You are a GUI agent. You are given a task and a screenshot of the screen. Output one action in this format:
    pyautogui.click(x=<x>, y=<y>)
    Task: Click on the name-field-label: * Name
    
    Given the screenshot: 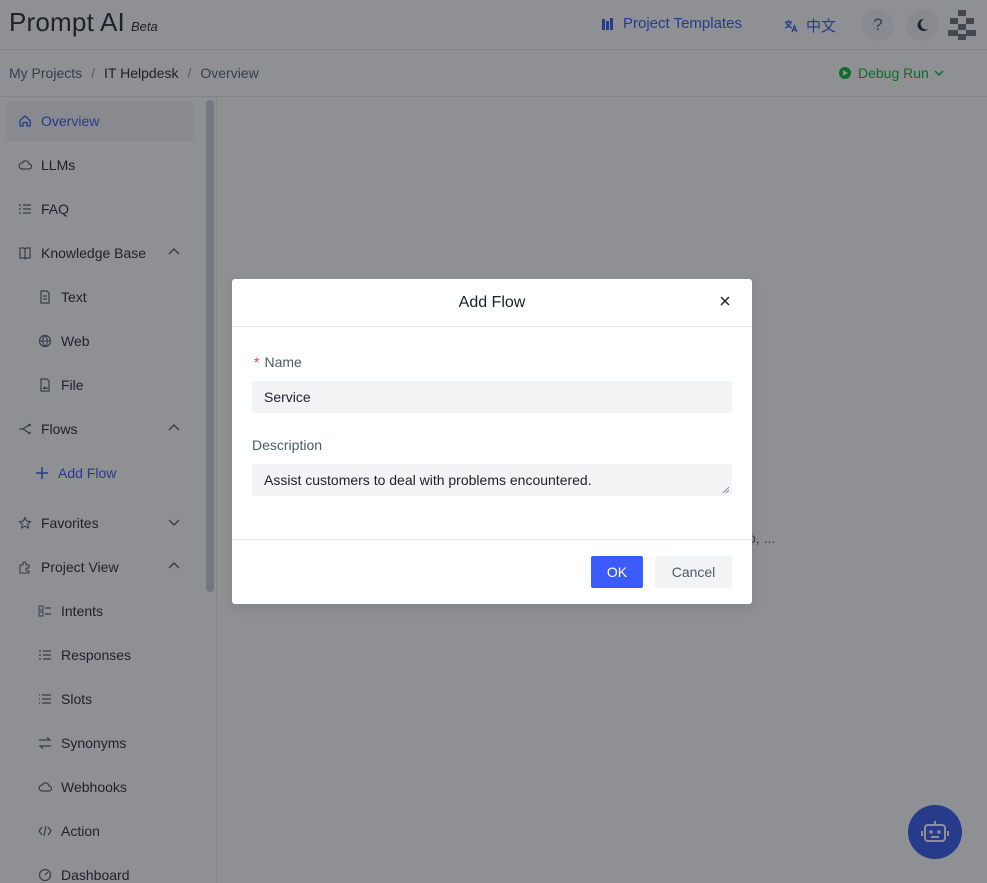 What is the action you would take?
    pyautogui.click(x=492, y=362)
    